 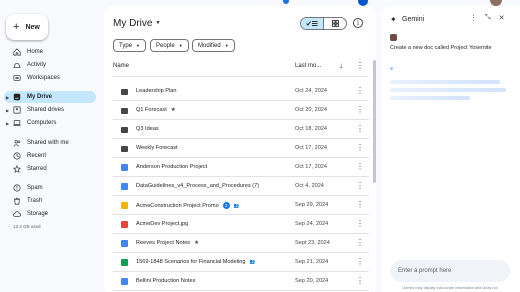 What do you see at coordinates (17, 97) in the screenshot?
I see `drive-icon` at bounding box center [17, 97].